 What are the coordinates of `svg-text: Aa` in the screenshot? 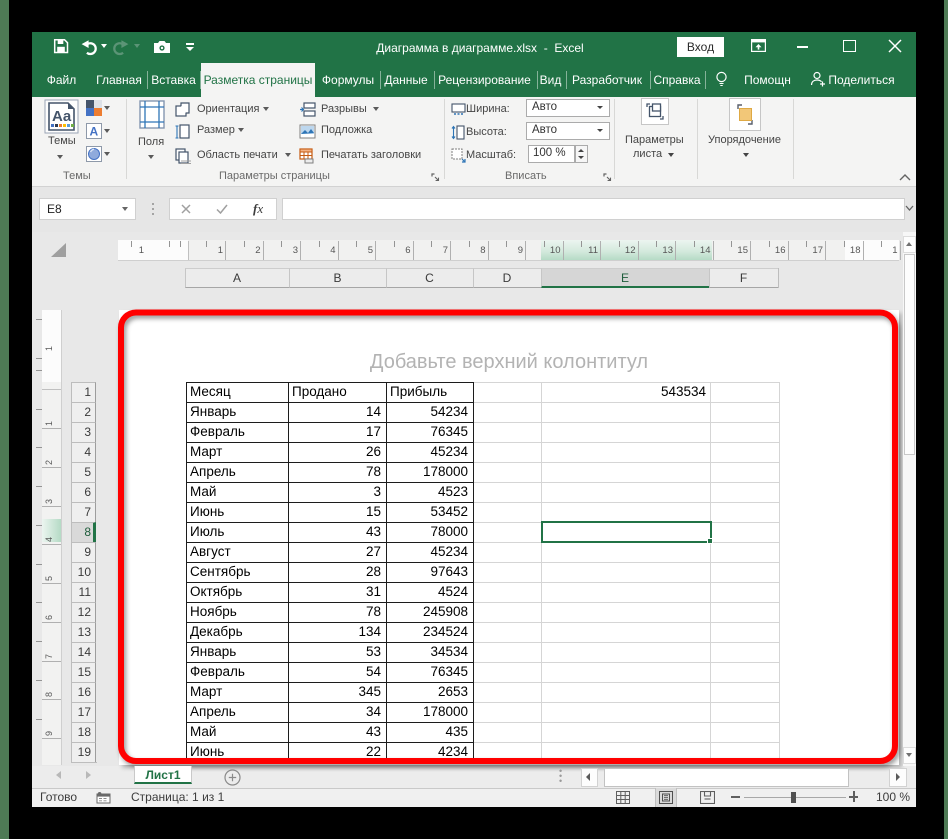 It's located at (62, 116).